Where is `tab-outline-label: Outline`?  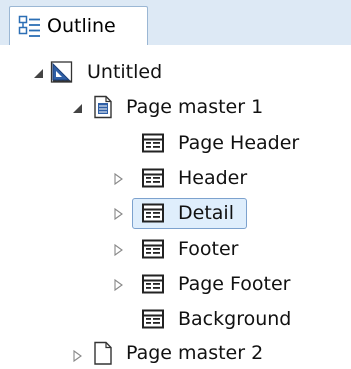
tab-outline-label: Outline is located at coordinates (81, 26).